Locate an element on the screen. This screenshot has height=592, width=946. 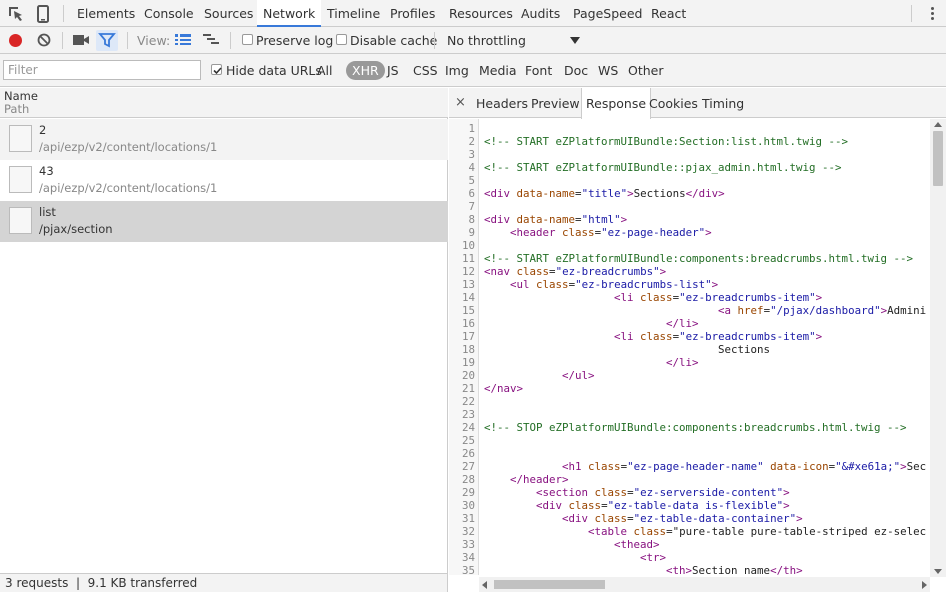
horizontal-scrollbar is located at coordinates (704, 584).